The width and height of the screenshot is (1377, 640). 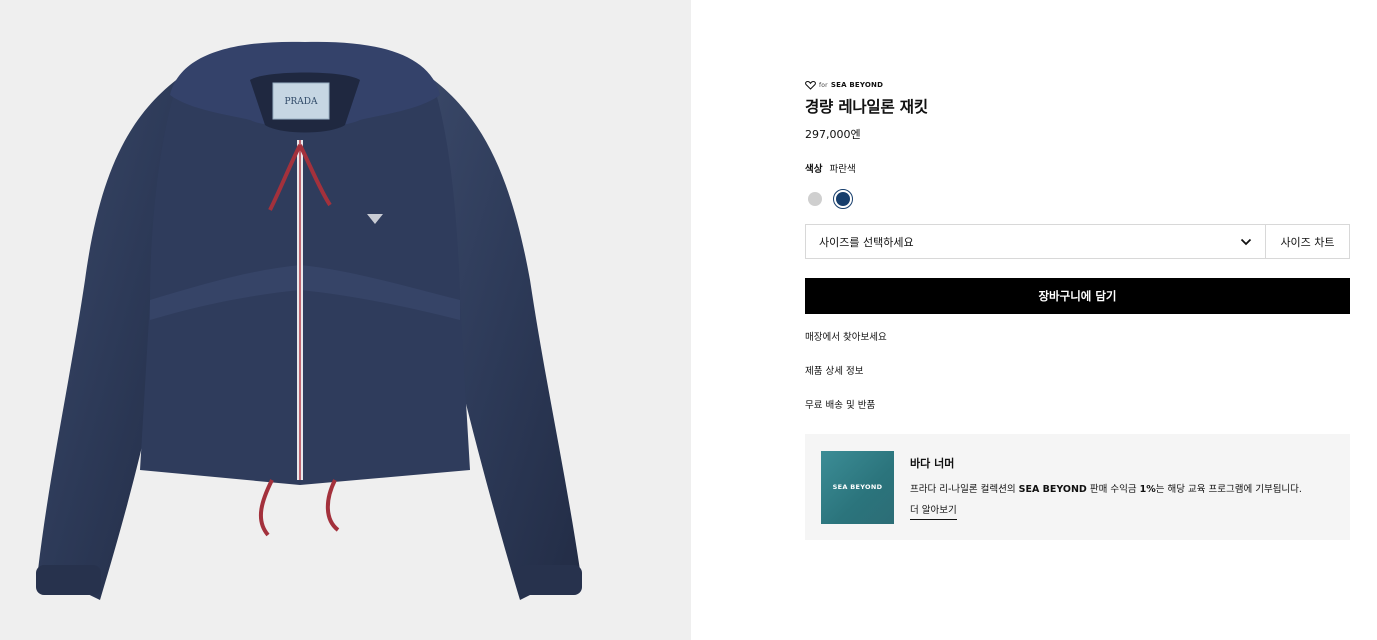 I want to click on chevron-down-icon, so click(x=1246, y=241).